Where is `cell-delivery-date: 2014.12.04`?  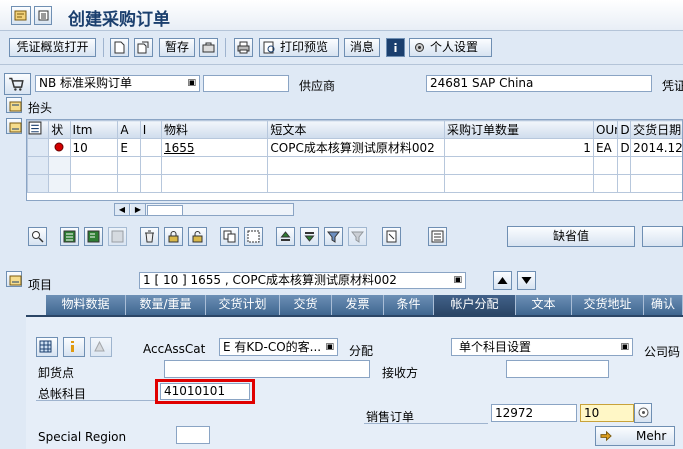 cell-delivery-date: 2014.12.04 is located at coordinates (657, 148).